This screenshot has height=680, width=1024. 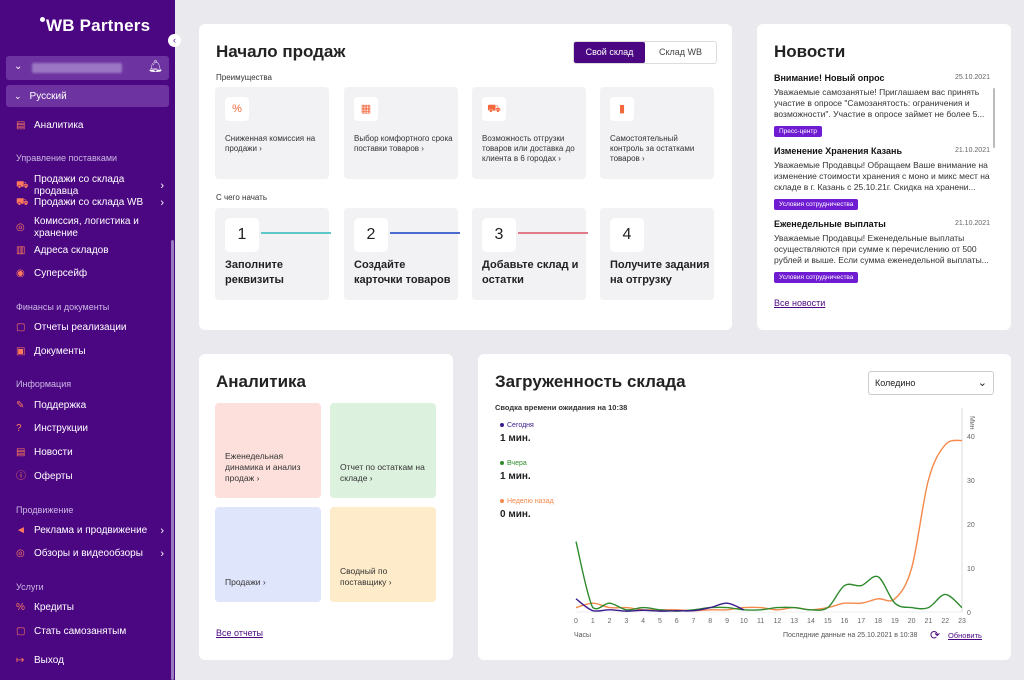 What do you see at coordinates (241, 197) in the screenshot?
I see `steps-label: С чего начать` at bounding box center [241, 197].